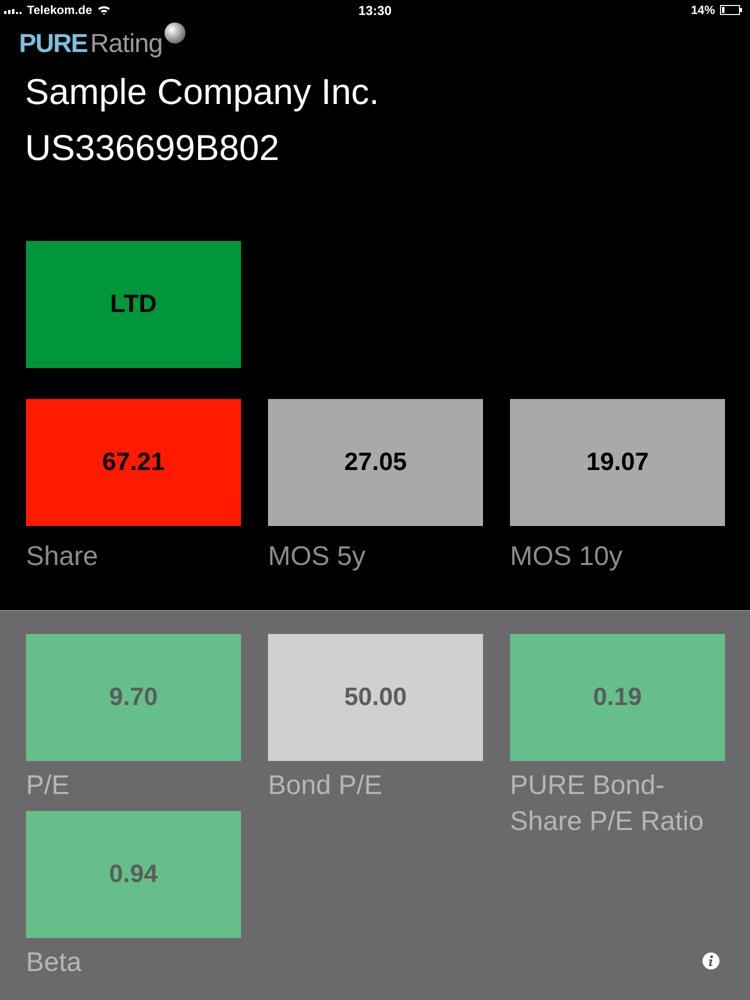  I want to click on battery-icon, so click(731, 10).